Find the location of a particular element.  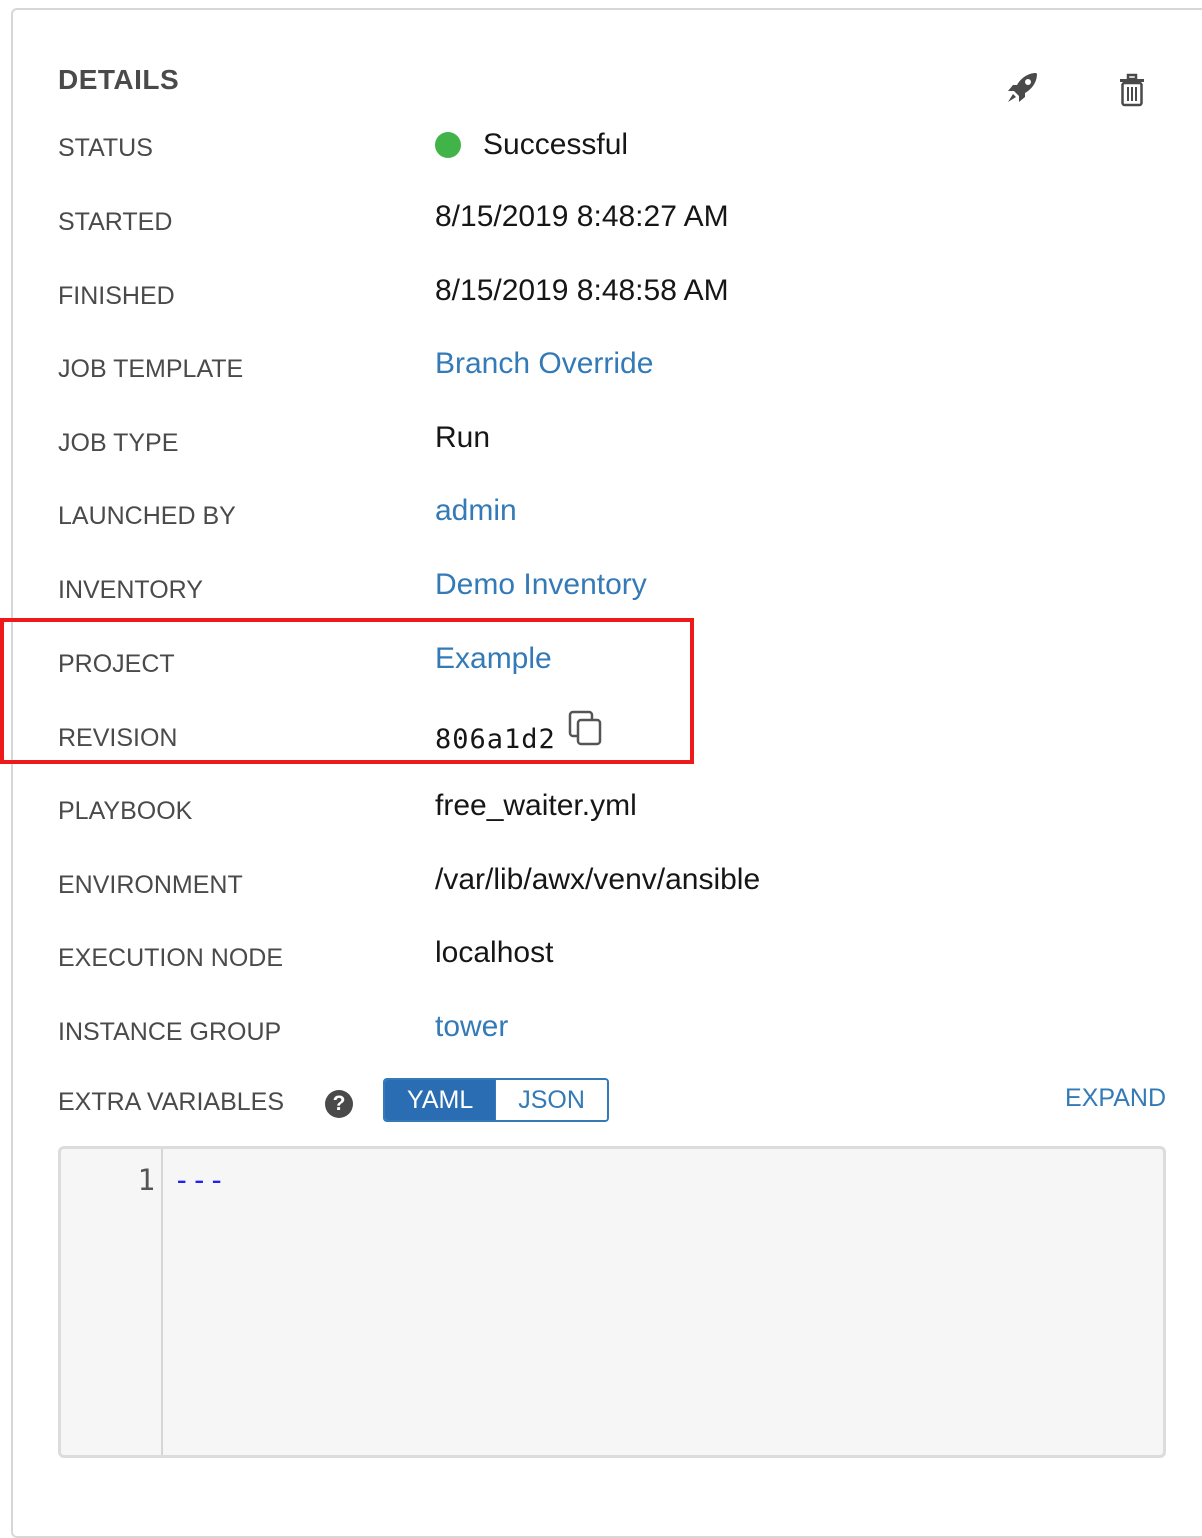

trash-icon is located at coordinates (1132, 90).